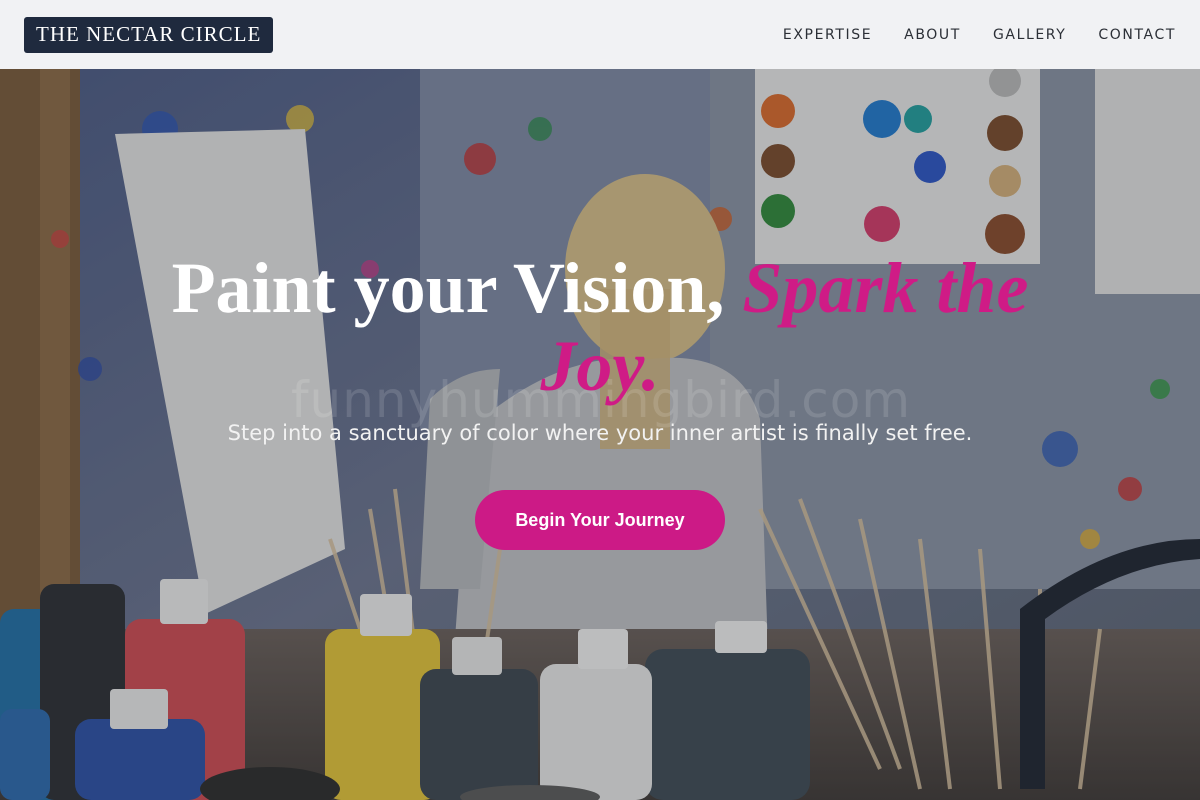 This screenshot has height=800, width=1200. What do you see at coordinates (1137, 35) in the screenshot?
I see `nav-link-contact: CONTACT` at bounding box center [1137, 35].